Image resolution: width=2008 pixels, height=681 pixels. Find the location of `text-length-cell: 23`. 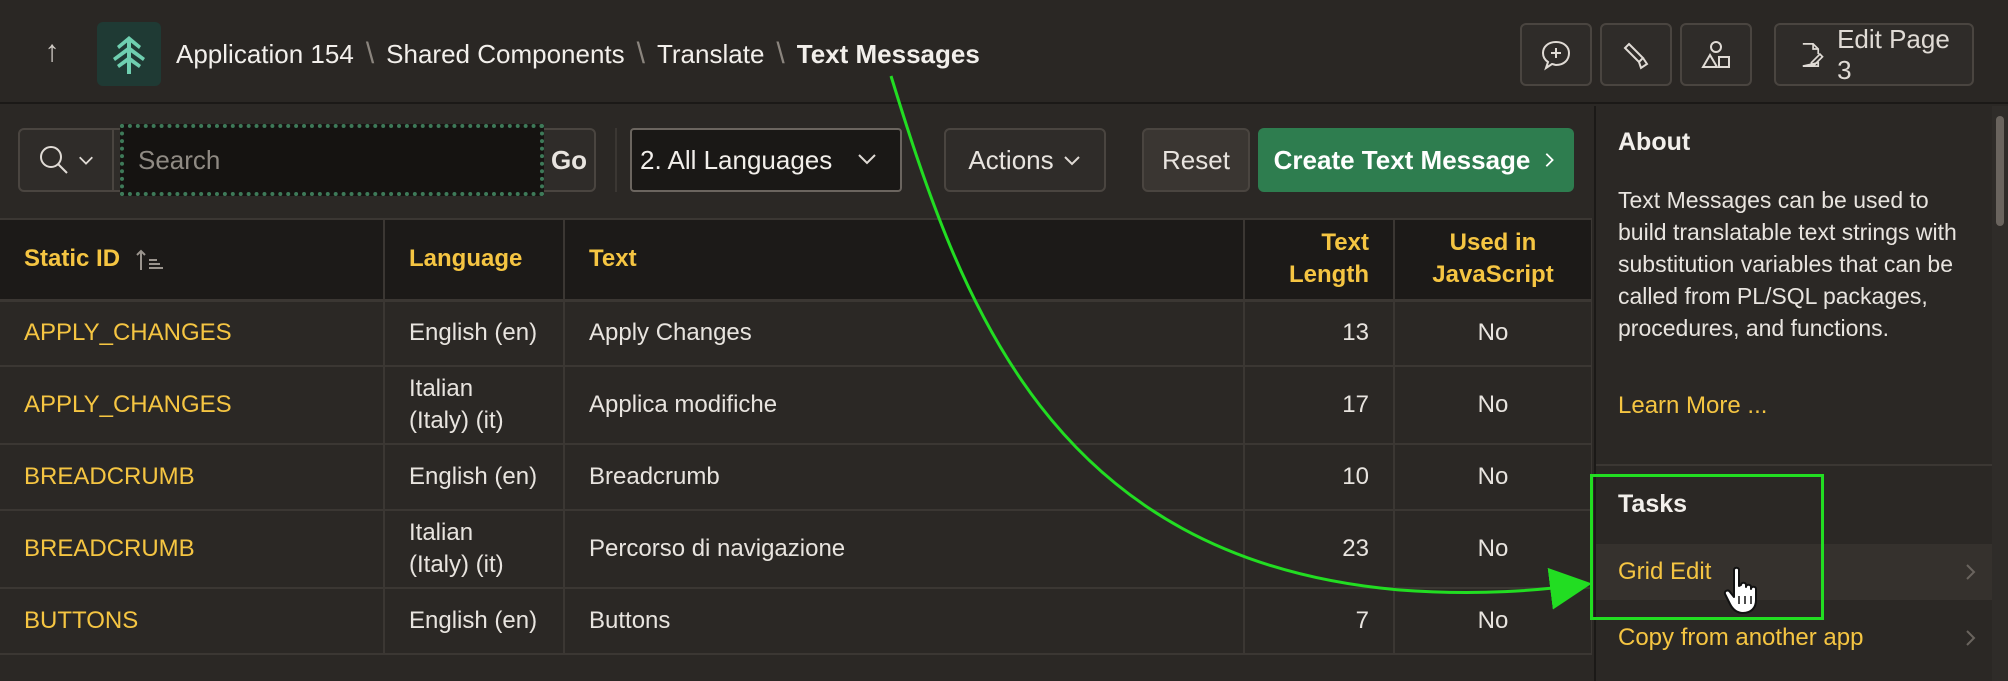

text-length-cell: 23 is located at coordinates (1319, 549).